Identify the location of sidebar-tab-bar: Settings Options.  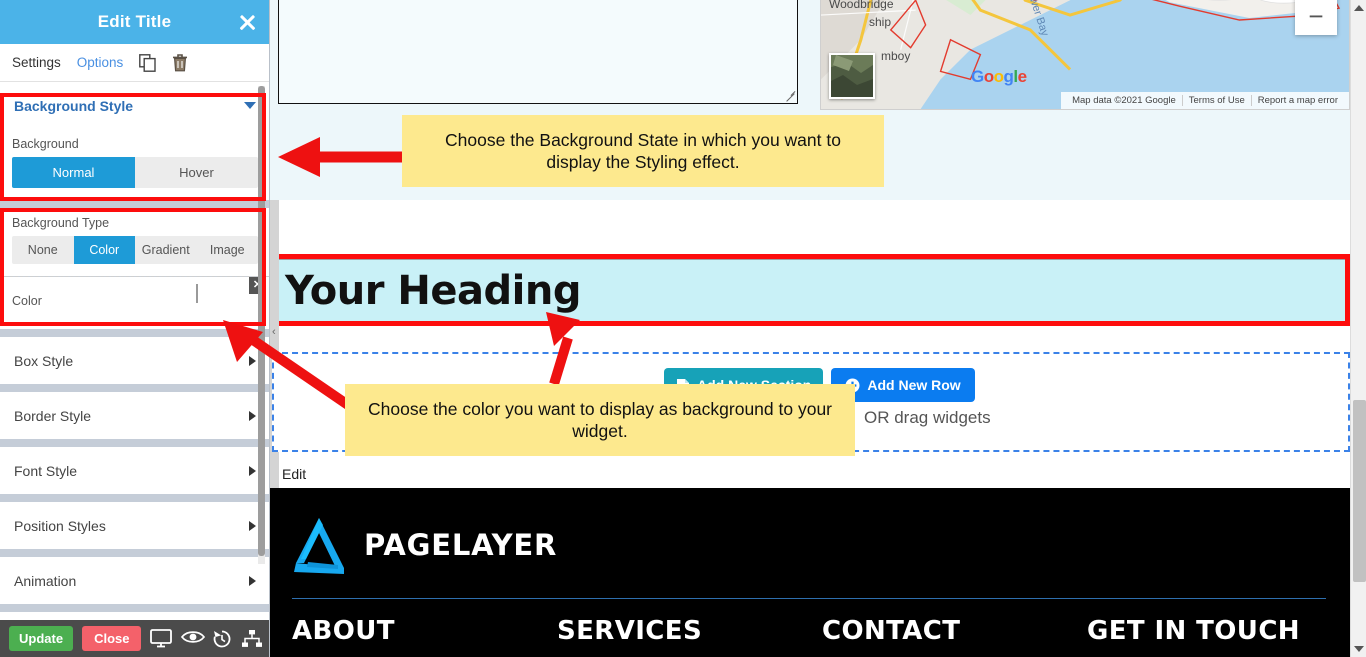
(134, 63).